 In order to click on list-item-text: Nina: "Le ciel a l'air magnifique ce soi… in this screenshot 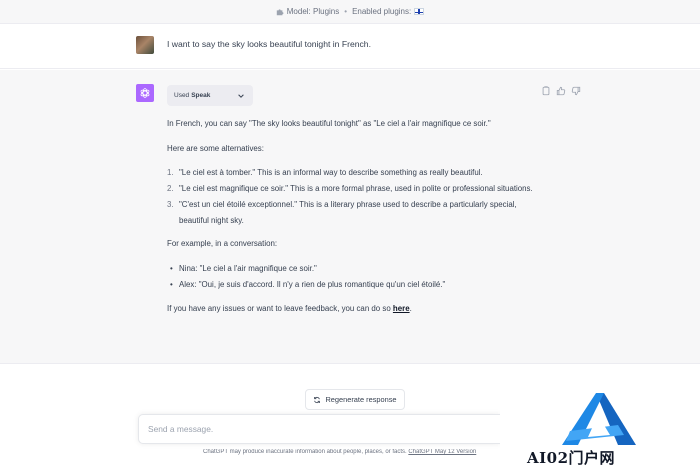, I will do `click(248, 268)`.